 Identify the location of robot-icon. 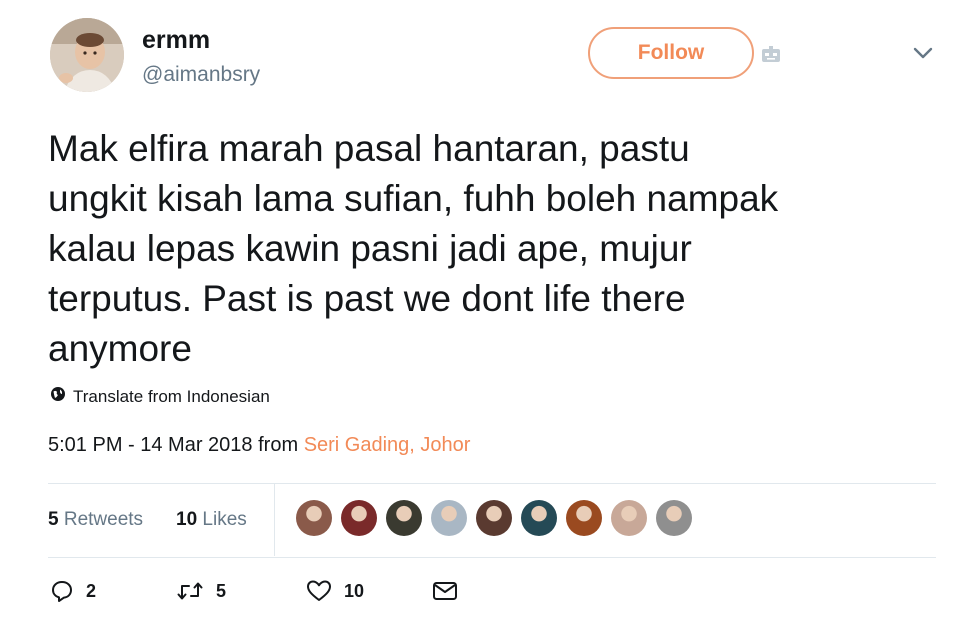
(771, 54).